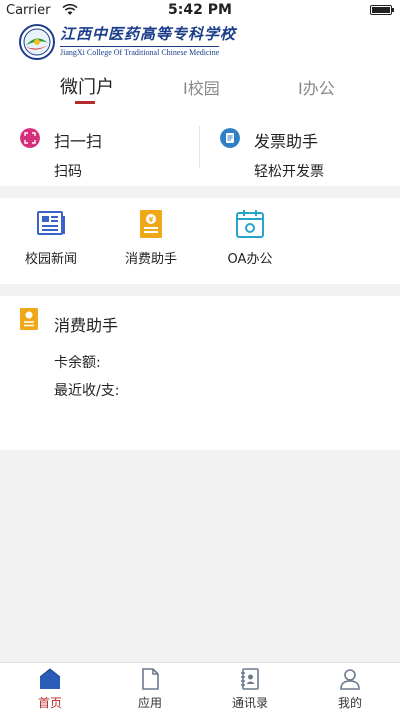 The image size is (400, 710). I want to click on top-tabs: 微门户 I校园 I办公, so click(200, 88).